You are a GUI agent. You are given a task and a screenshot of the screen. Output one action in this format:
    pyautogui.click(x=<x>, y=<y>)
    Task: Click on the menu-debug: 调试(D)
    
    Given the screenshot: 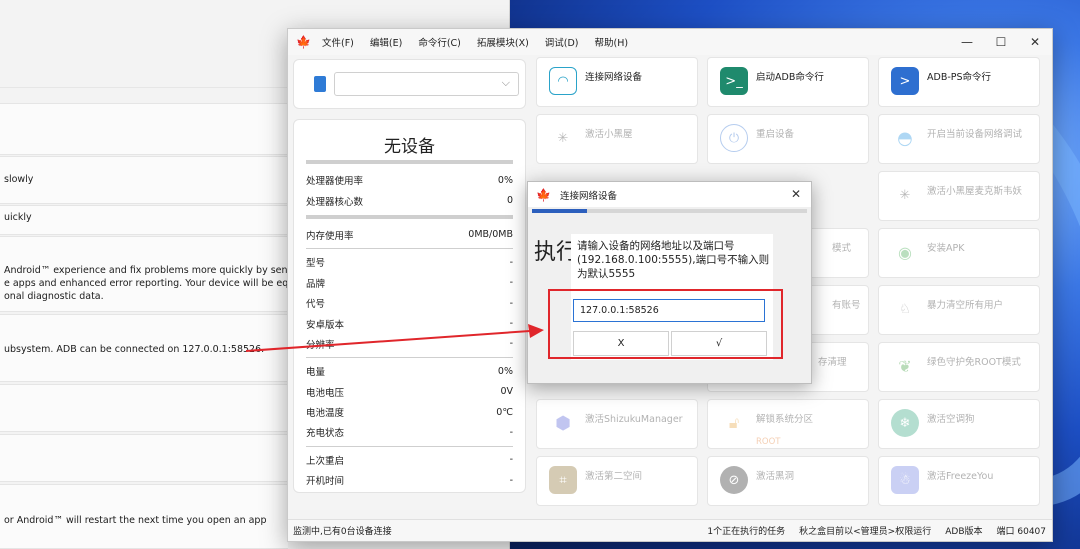 What is the action you would take?
    pyautogui.click(x=562, y=42)
    